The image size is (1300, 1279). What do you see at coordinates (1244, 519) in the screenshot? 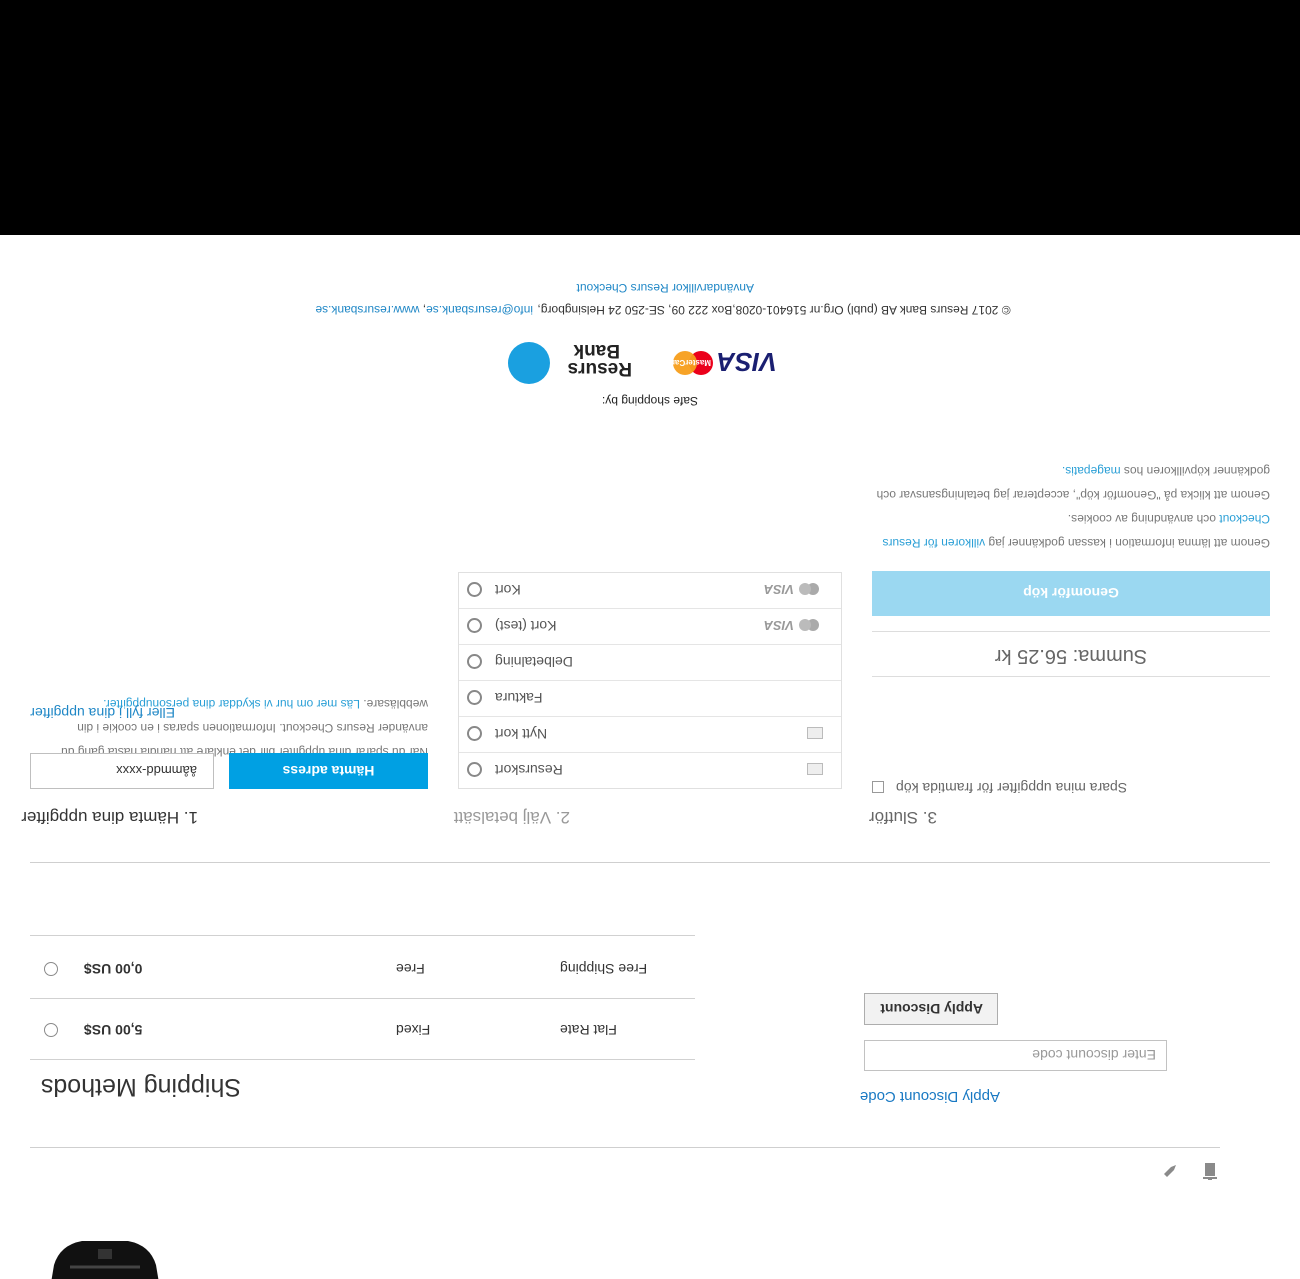
I see `terms-link: Checkout` at bounding box center [1244, 519].